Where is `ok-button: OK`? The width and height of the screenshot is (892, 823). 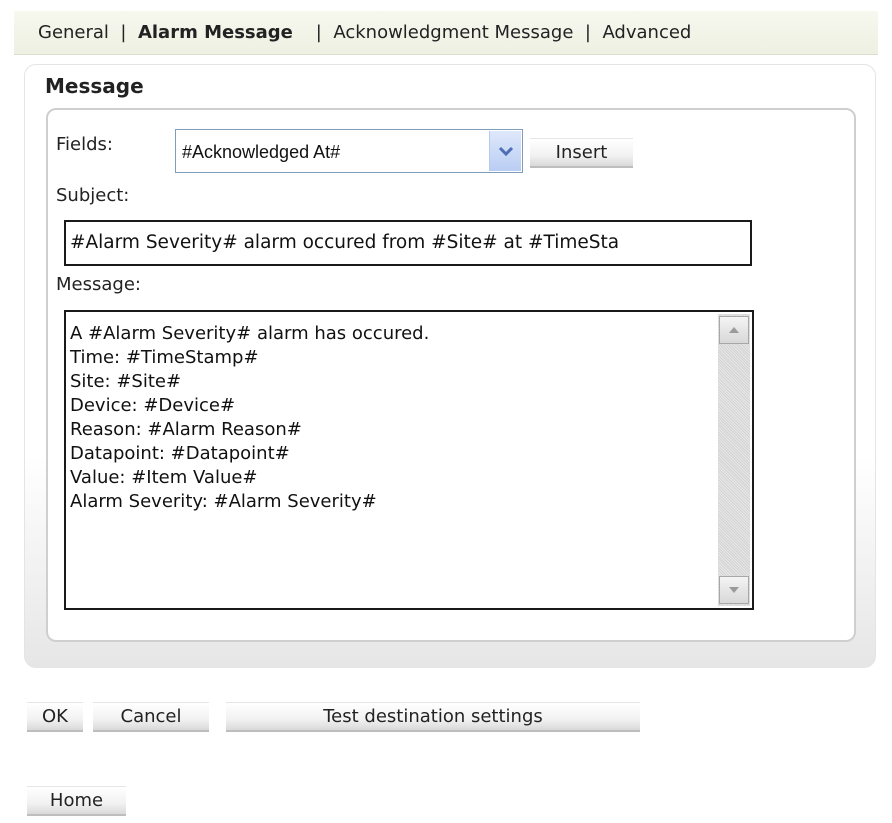 ok-button: OK is located at coordinates (55, 717).